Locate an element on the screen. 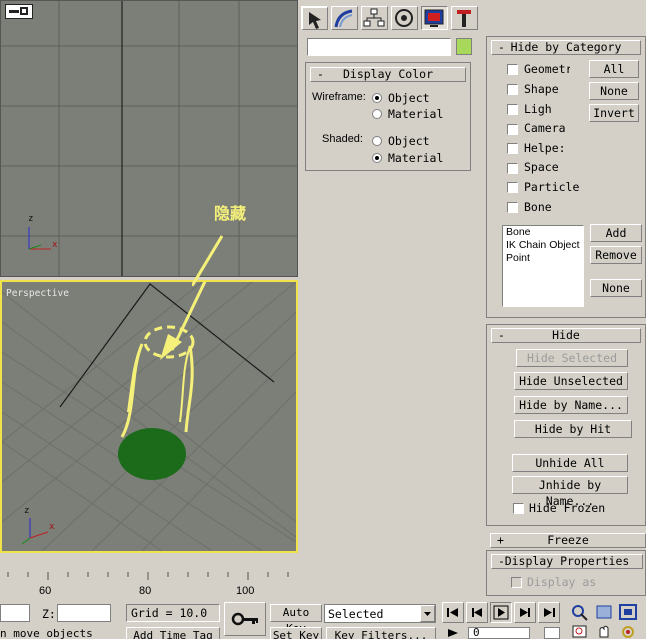  top-axis-x-label: x is located at coordinates (55, 245).